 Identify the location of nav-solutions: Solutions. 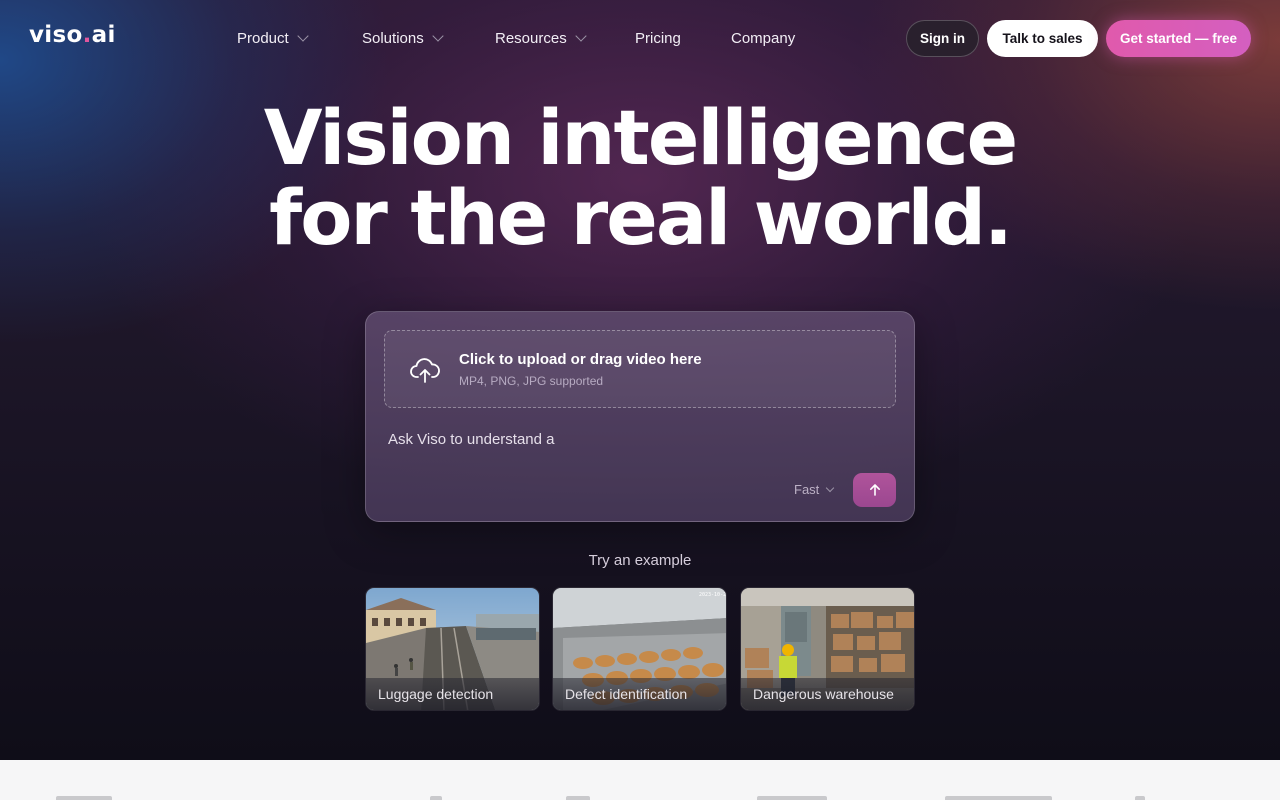
(403, 38).